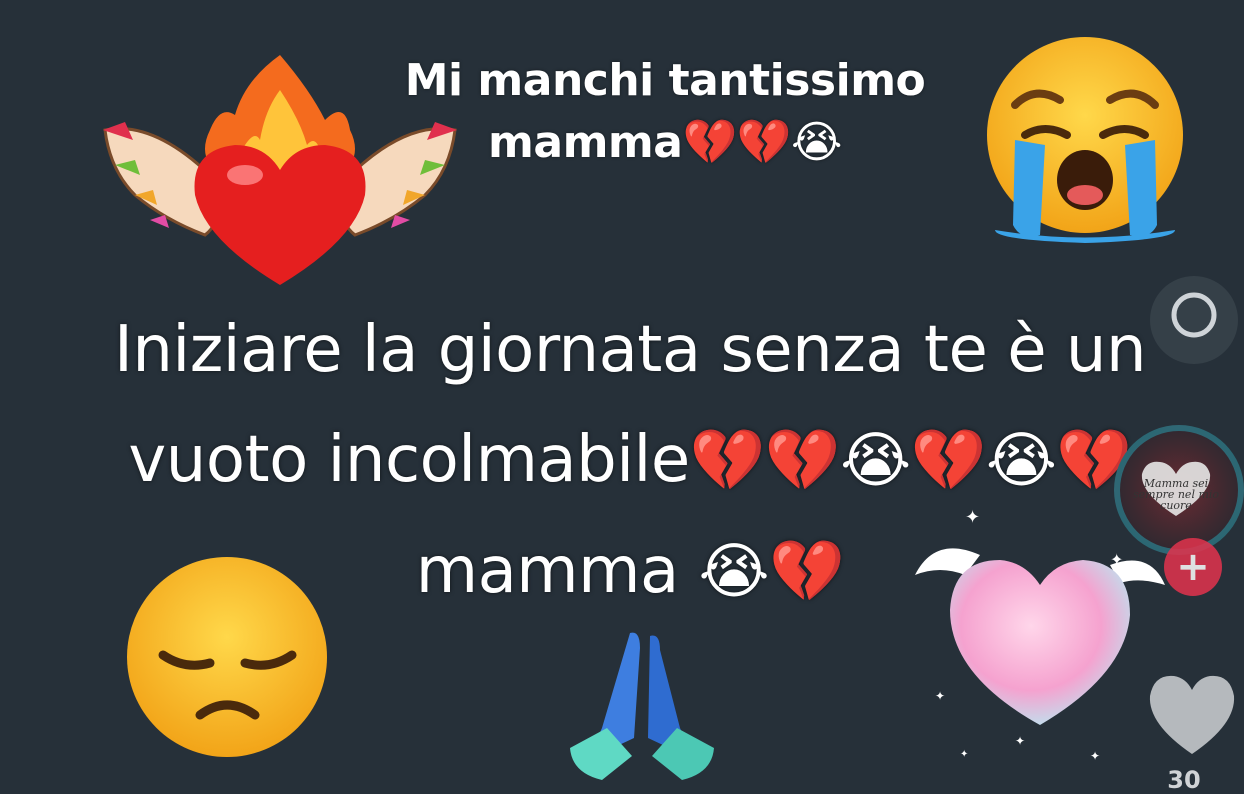 This screenshot has width=1244, height=794. Describe the element at coordinates (1184, 780) in the screenshot. I see `like-count: 30` at that location.